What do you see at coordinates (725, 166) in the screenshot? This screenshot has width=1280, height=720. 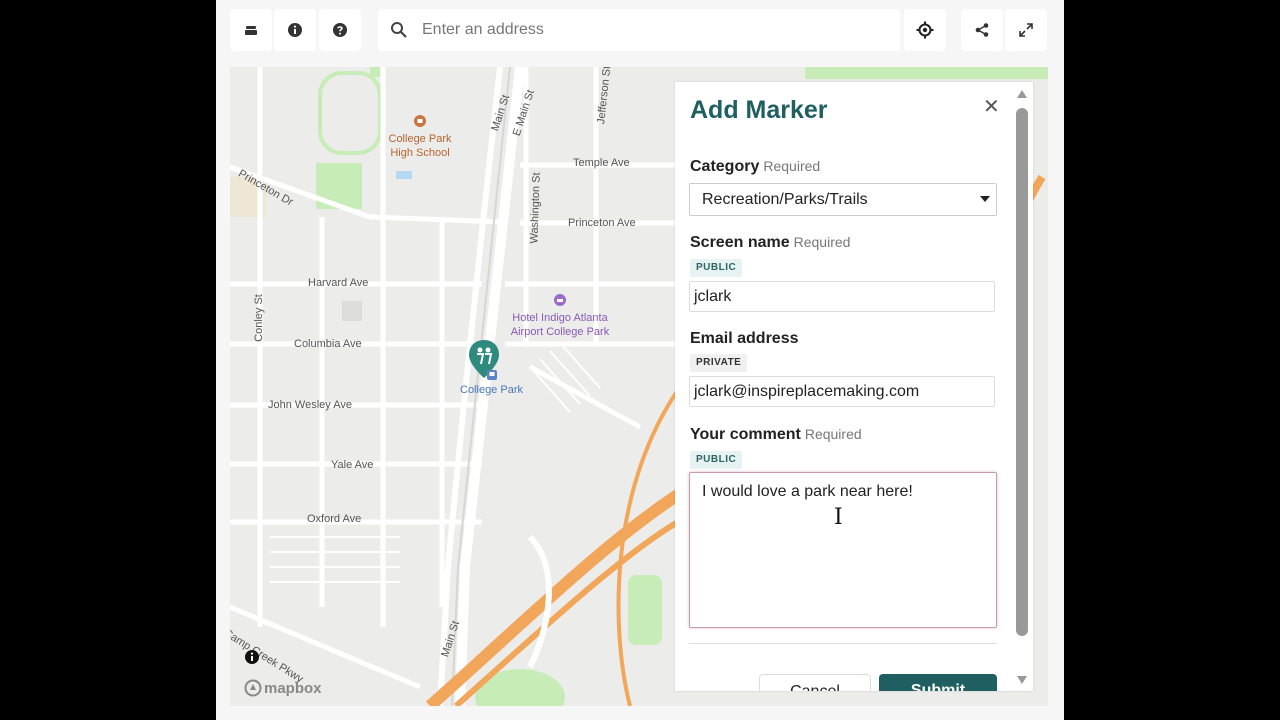 I see `category-label-text: Category` at bounding box center [725, 166].